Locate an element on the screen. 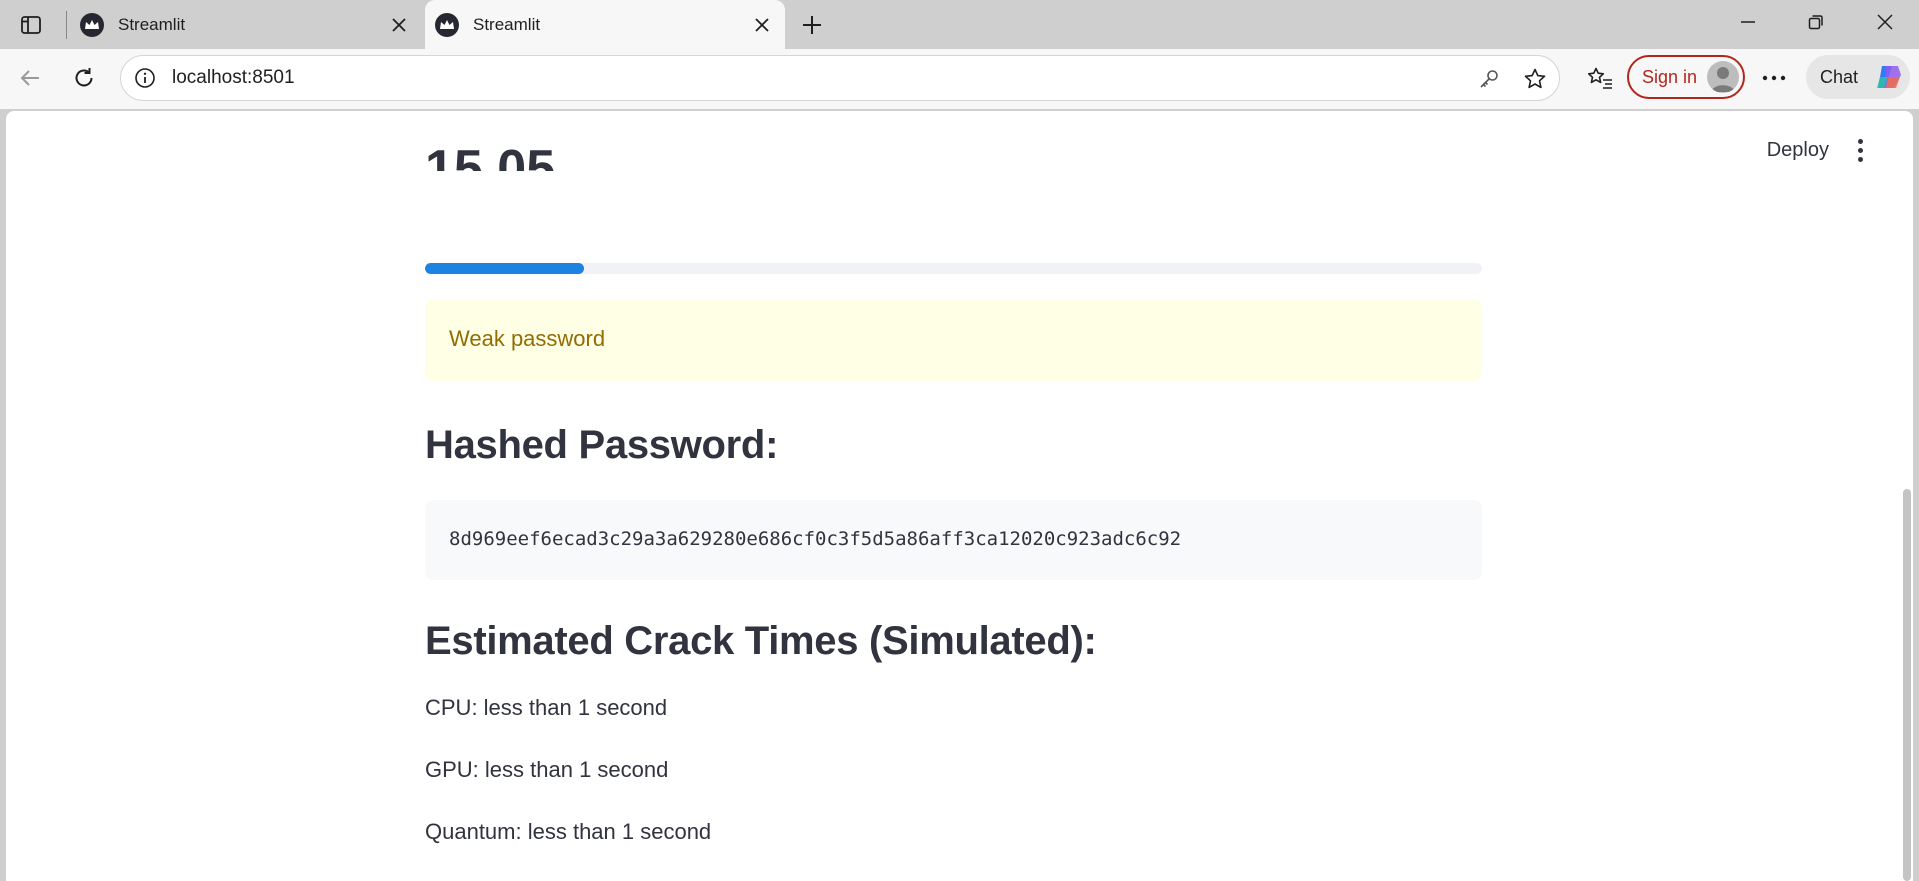 Image resolution: width=1919 pixels, height=881 pixels. metric-clip: 15.05 is located at coordinates (625, 141).